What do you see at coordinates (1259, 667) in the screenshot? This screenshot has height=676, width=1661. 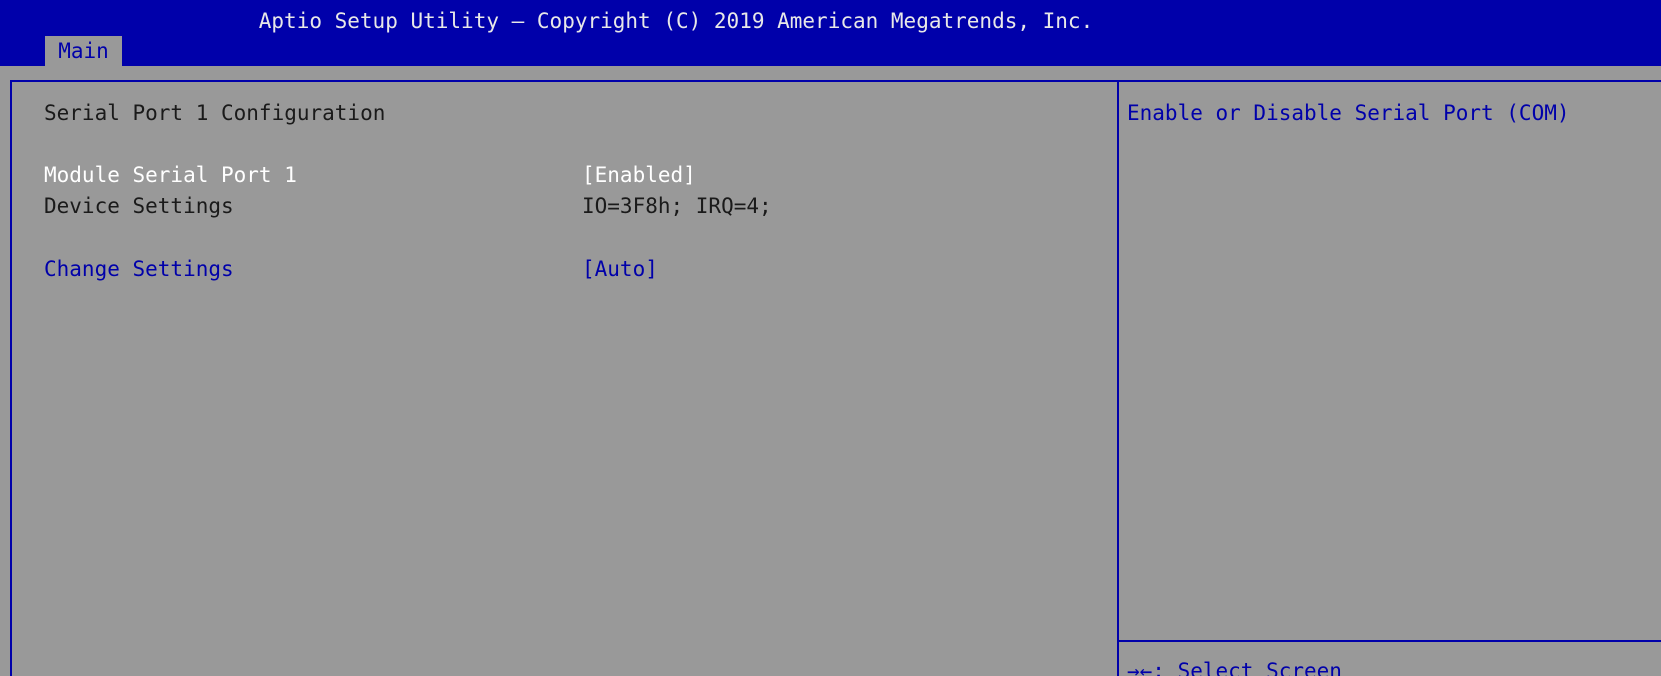 I see `key-hint-action: Select Screen` at bounding box center [1259, 667].